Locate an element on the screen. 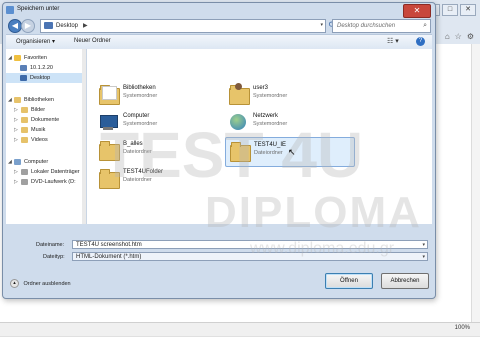 Image resolution: width=480 pixels, height=361 pixels. list-item: Netzwerk Systemordner is located at coordinates (289, 123).